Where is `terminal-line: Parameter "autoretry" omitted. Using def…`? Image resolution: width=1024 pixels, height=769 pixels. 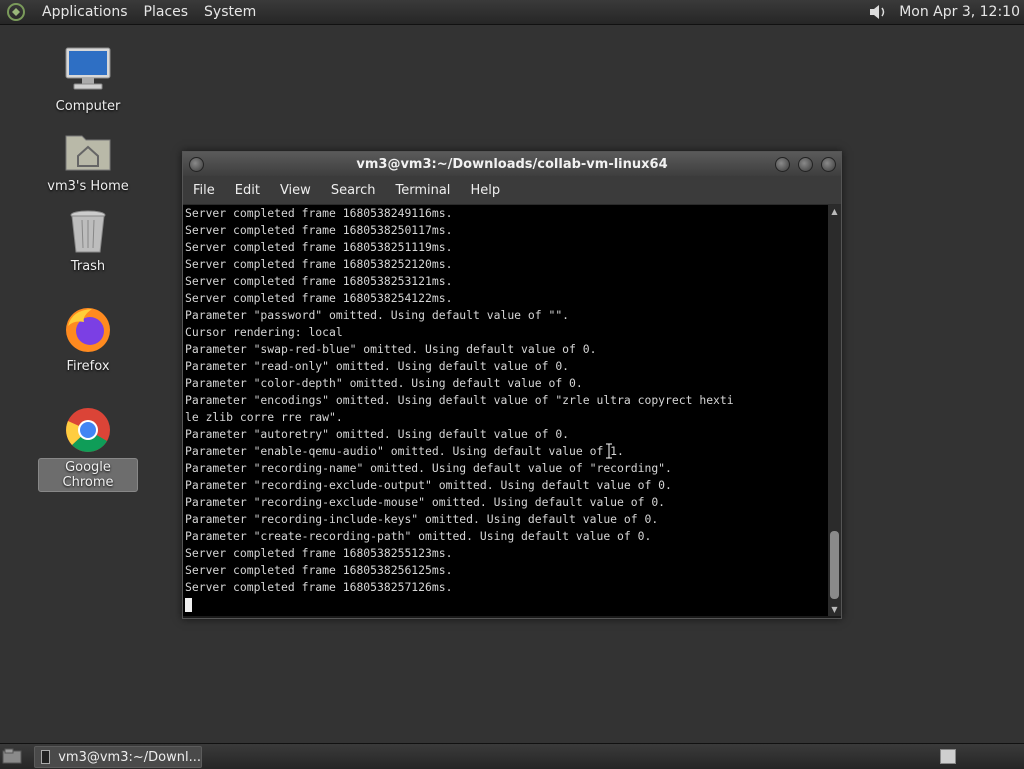
terminal-line: Parameter "autoretry" omitted. Using def… is located at coordinates (377, 434).